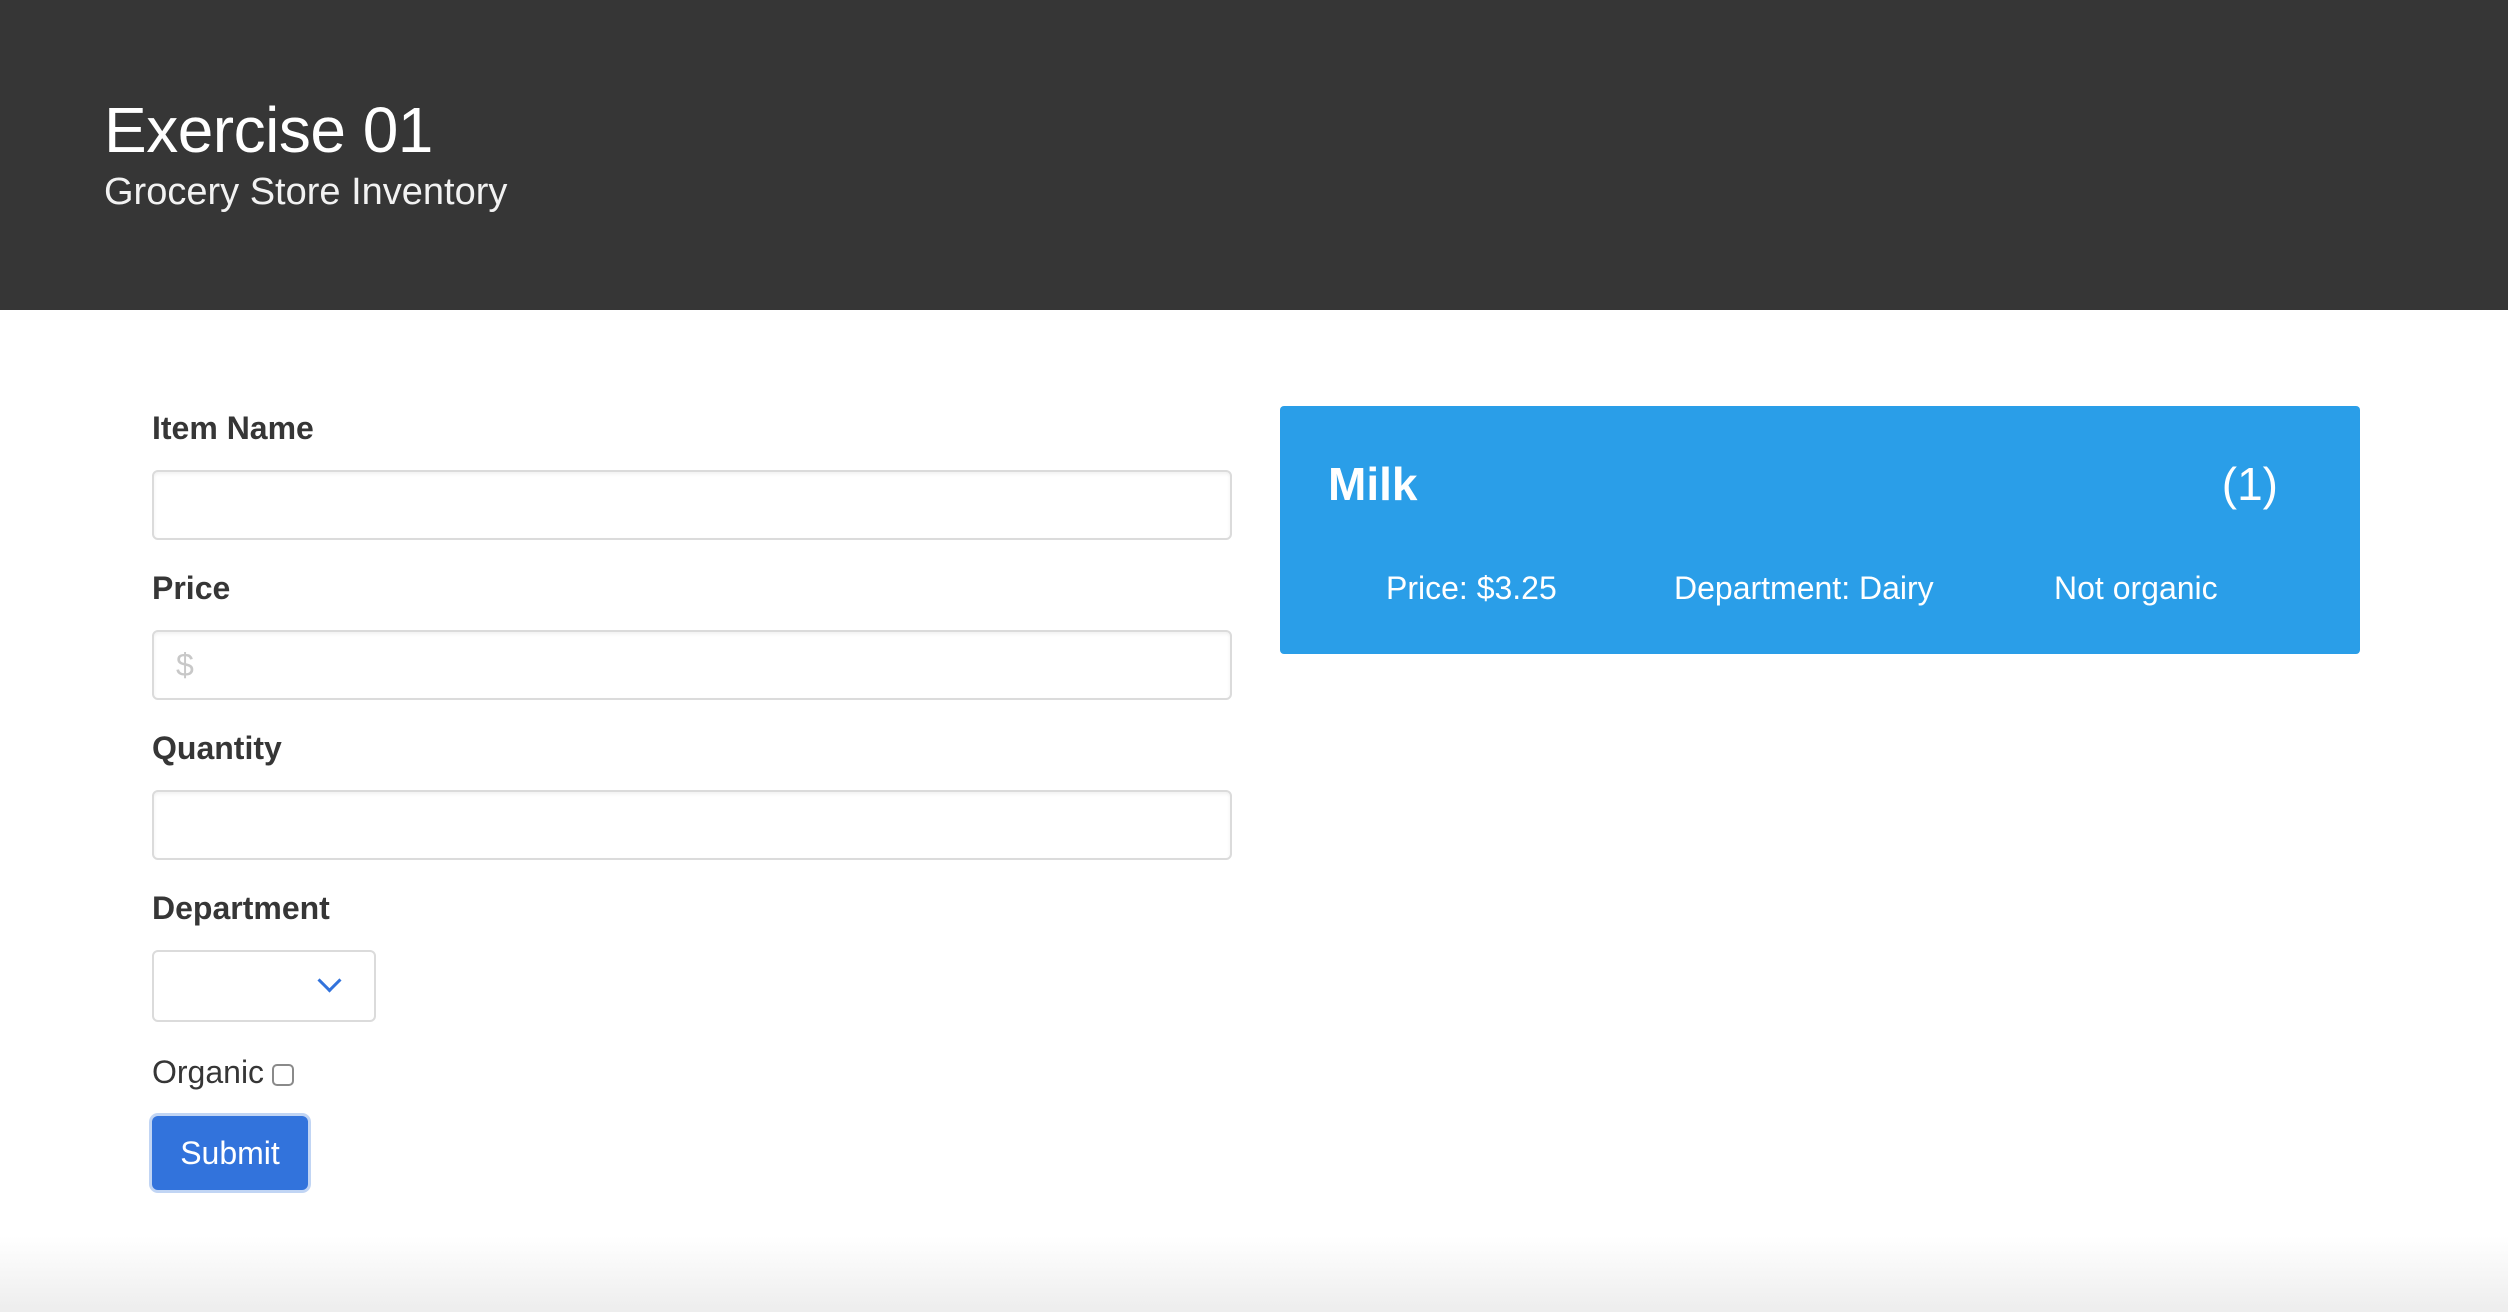 The height and width of the screenshot is (1312, 2508). I want to click on department-label: Department, so click(241, 908).